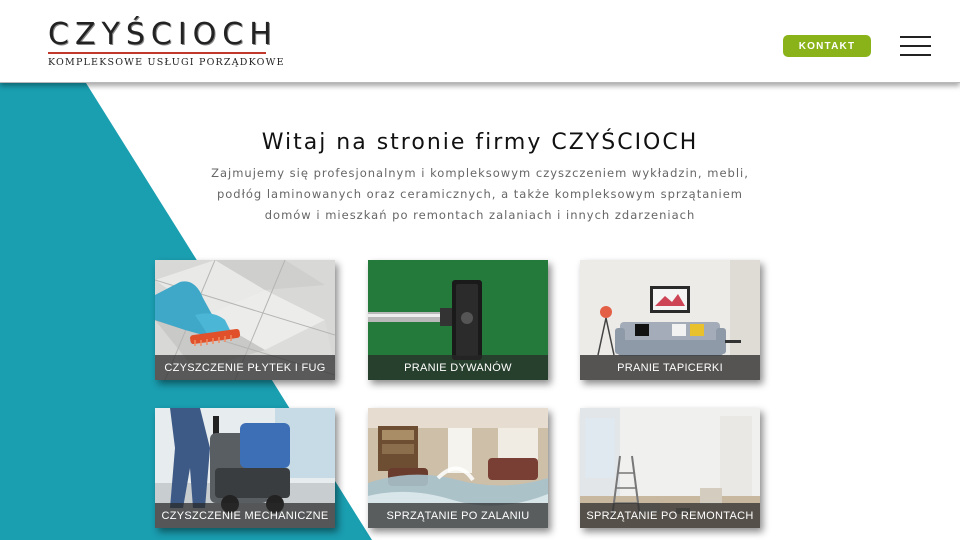 The image size is (960, 540). What do you see at coordinates (670, 468) in the screenshot?
I see `service-tile-renovation: SPRZĄTANIE PO REMONTACH` at bounding box center [670, 468].